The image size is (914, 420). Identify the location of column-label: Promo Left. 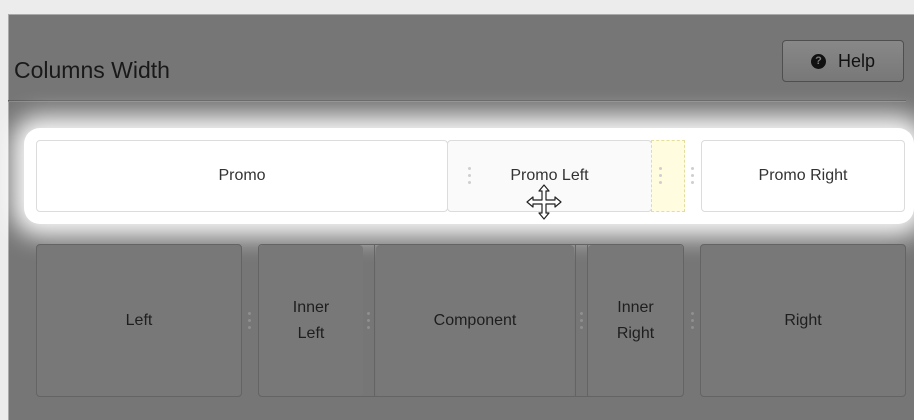
(549, 175).